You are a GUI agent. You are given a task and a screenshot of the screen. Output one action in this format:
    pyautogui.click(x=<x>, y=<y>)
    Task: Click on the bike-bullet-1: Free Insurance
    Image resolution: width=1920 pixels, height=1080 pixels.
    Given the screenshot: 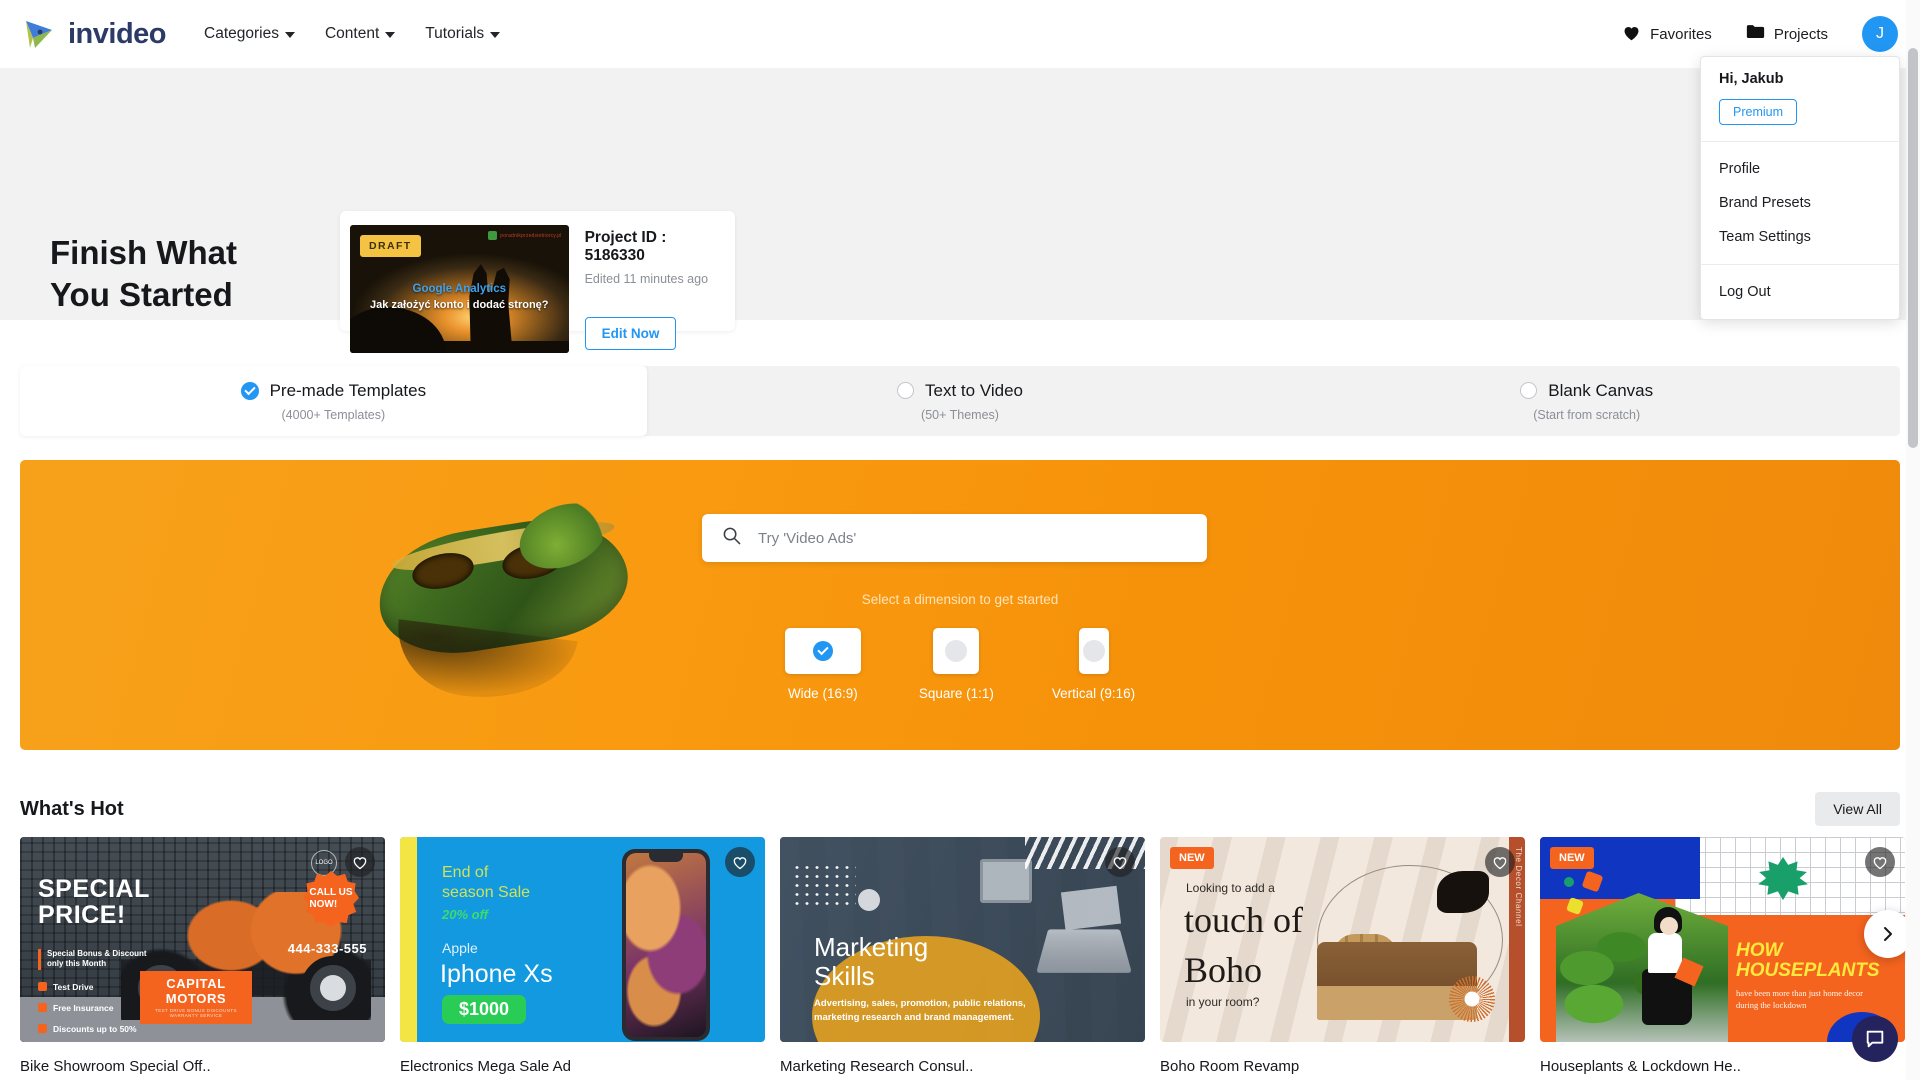 What is the action you would take?
    pyautogui.click(x=92, y=1008)
    